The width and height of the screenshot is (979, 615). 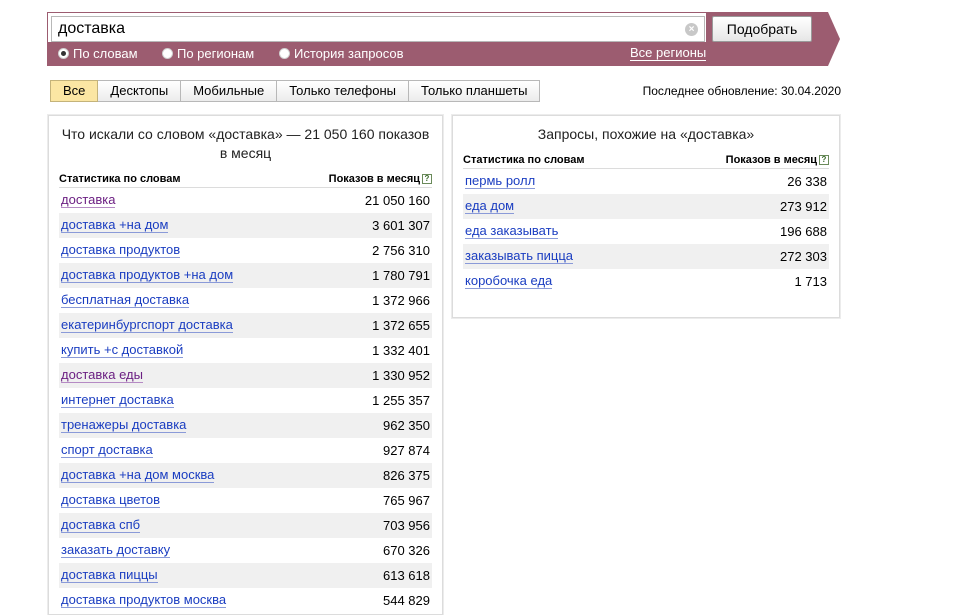 I want to click on shows-count: 272 303, so click(x=803, y=256).